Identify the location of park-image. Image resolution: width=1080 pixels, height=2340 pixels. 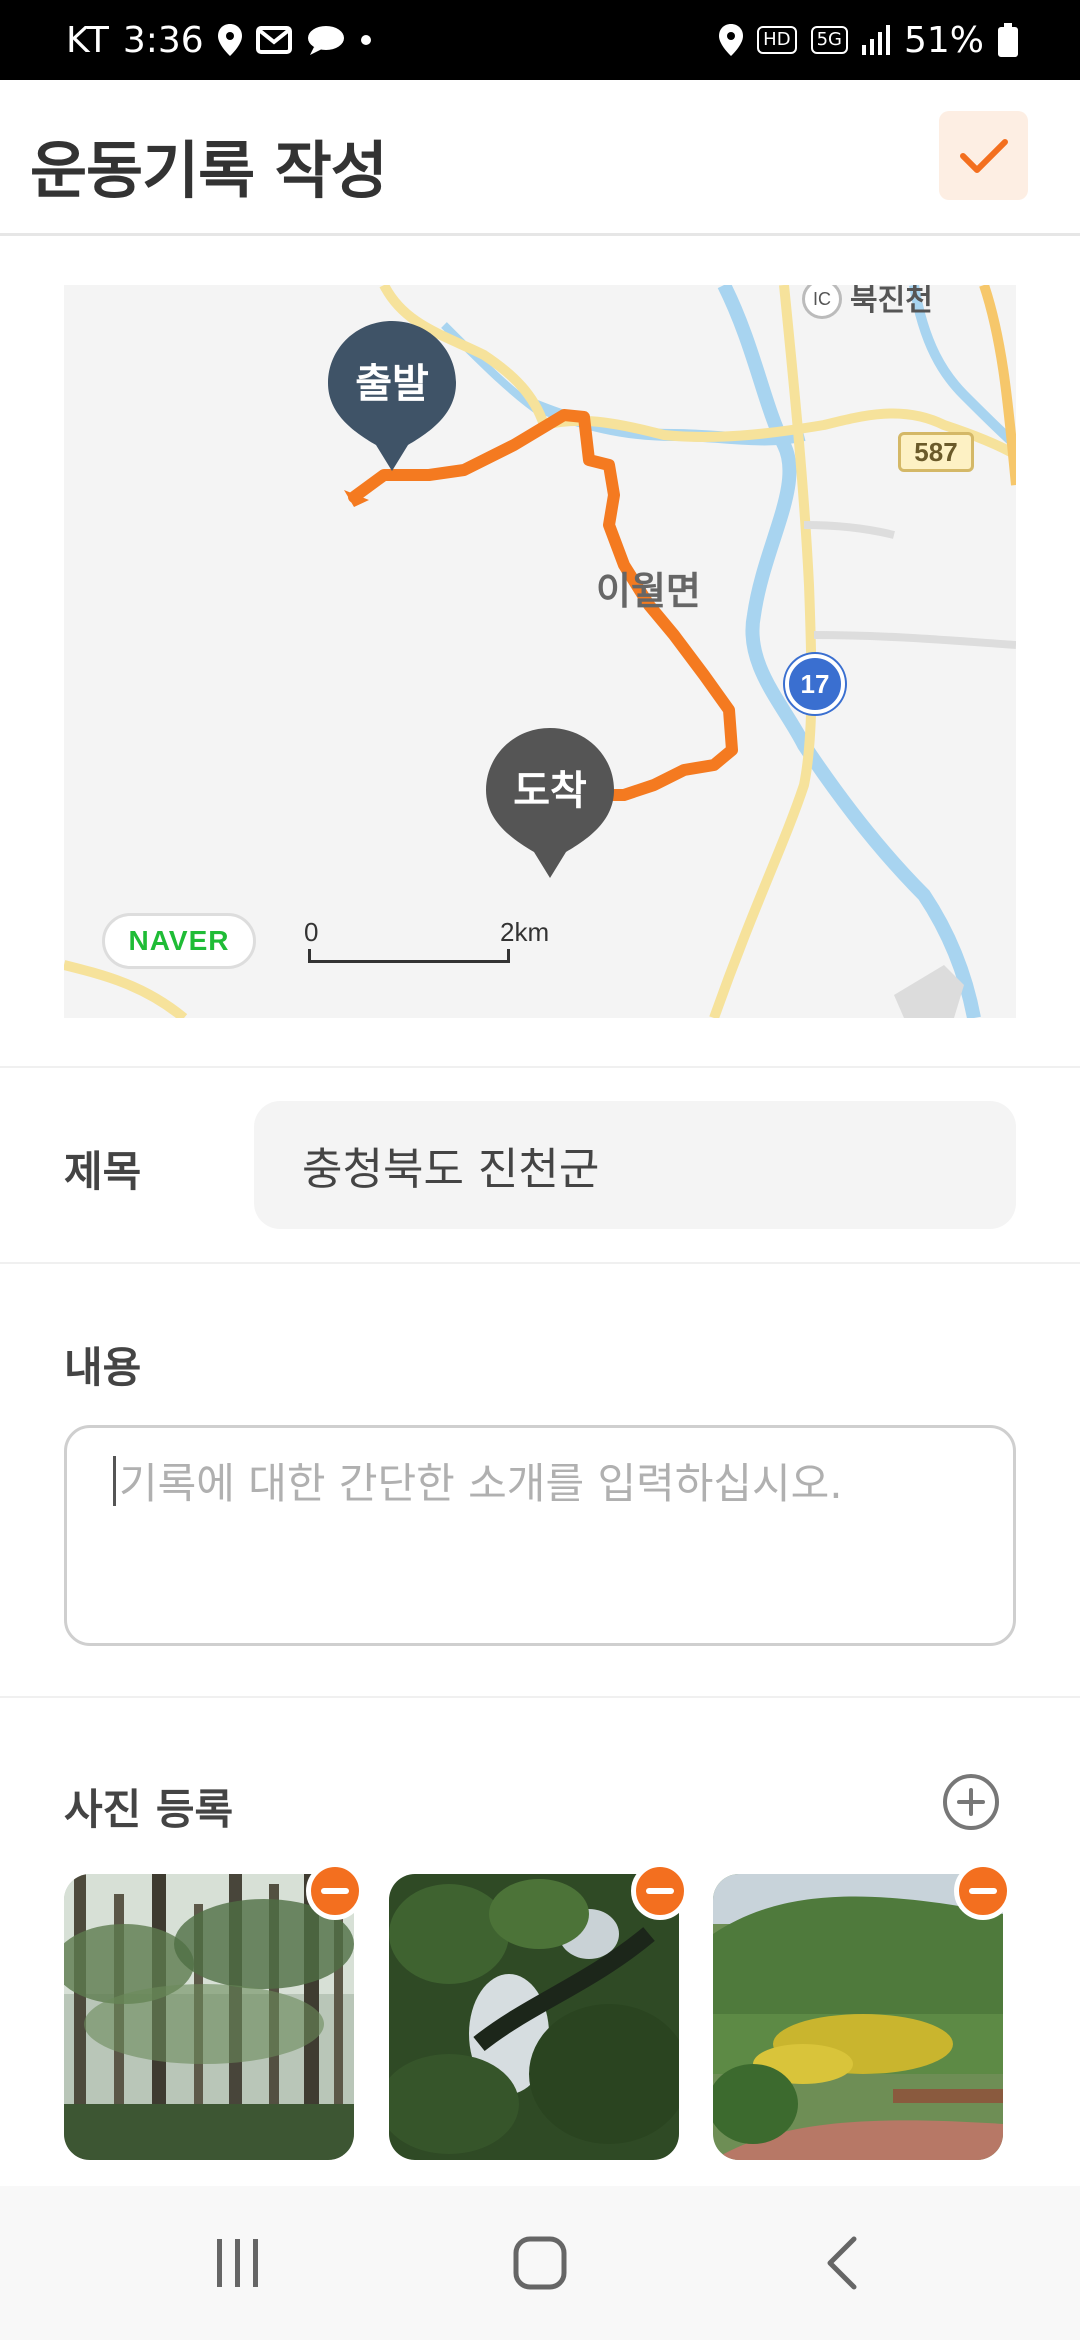
(858, 2017).